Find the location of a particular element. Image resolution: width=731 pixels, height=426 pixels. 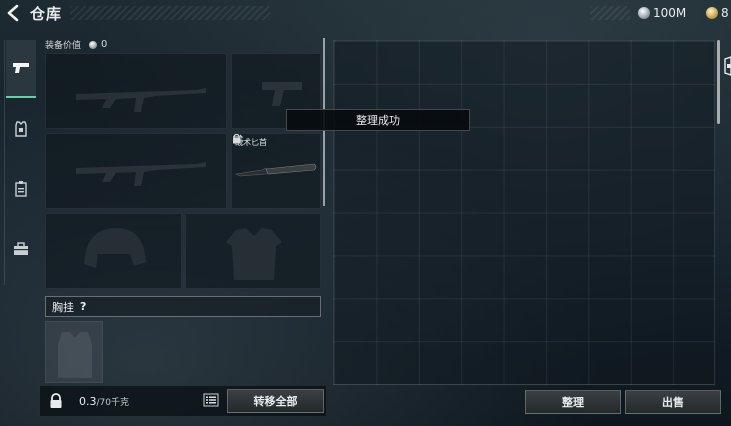

page-title: 仓库 is located at coordinates (46, 14).